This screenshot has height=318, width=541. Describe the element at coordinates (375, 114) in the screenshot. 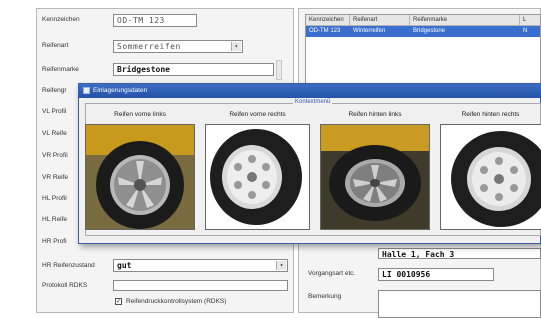

I see `caption-hinten-links: Reifen hinten links` at that location.